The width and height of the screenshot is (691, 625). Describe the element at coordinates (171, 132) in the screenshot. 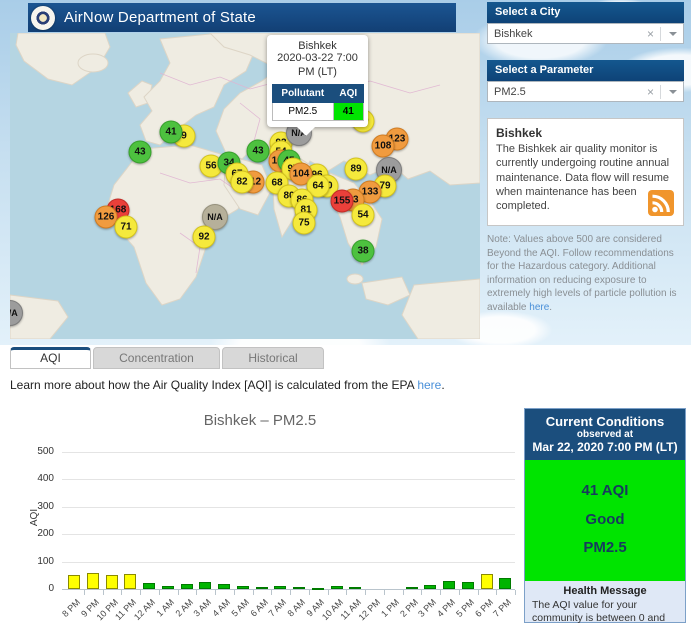

I see `map-marker: 41` at that location.